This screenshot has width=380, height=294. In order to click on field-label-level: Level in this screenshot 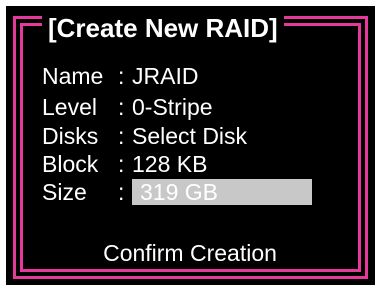, I will do `click(69, 107)`.